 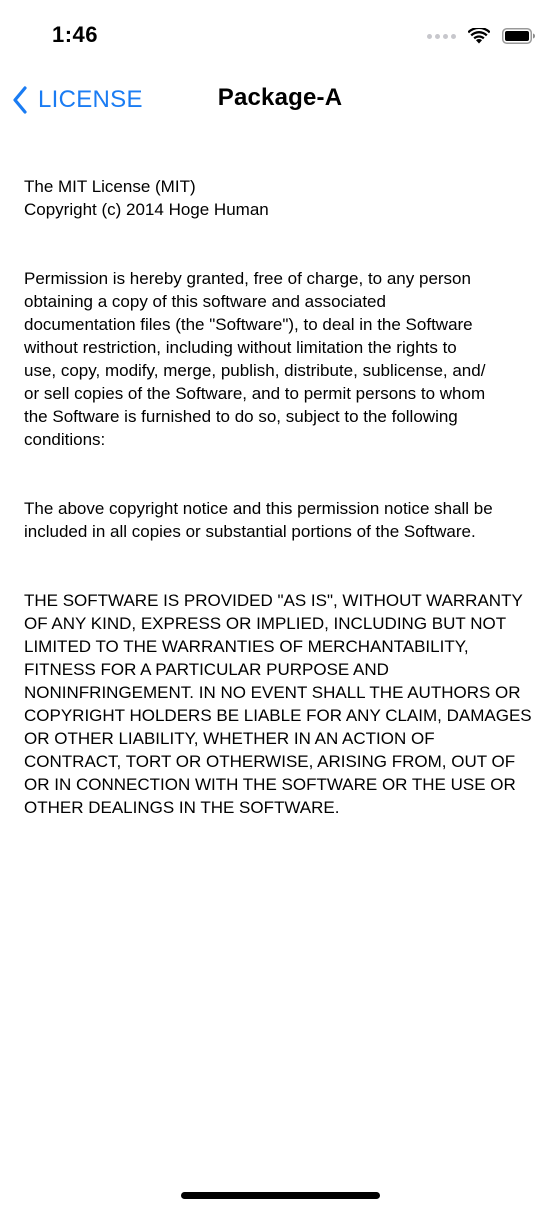 I want to click on status-time: 1:46, so click(x=75, y=34).